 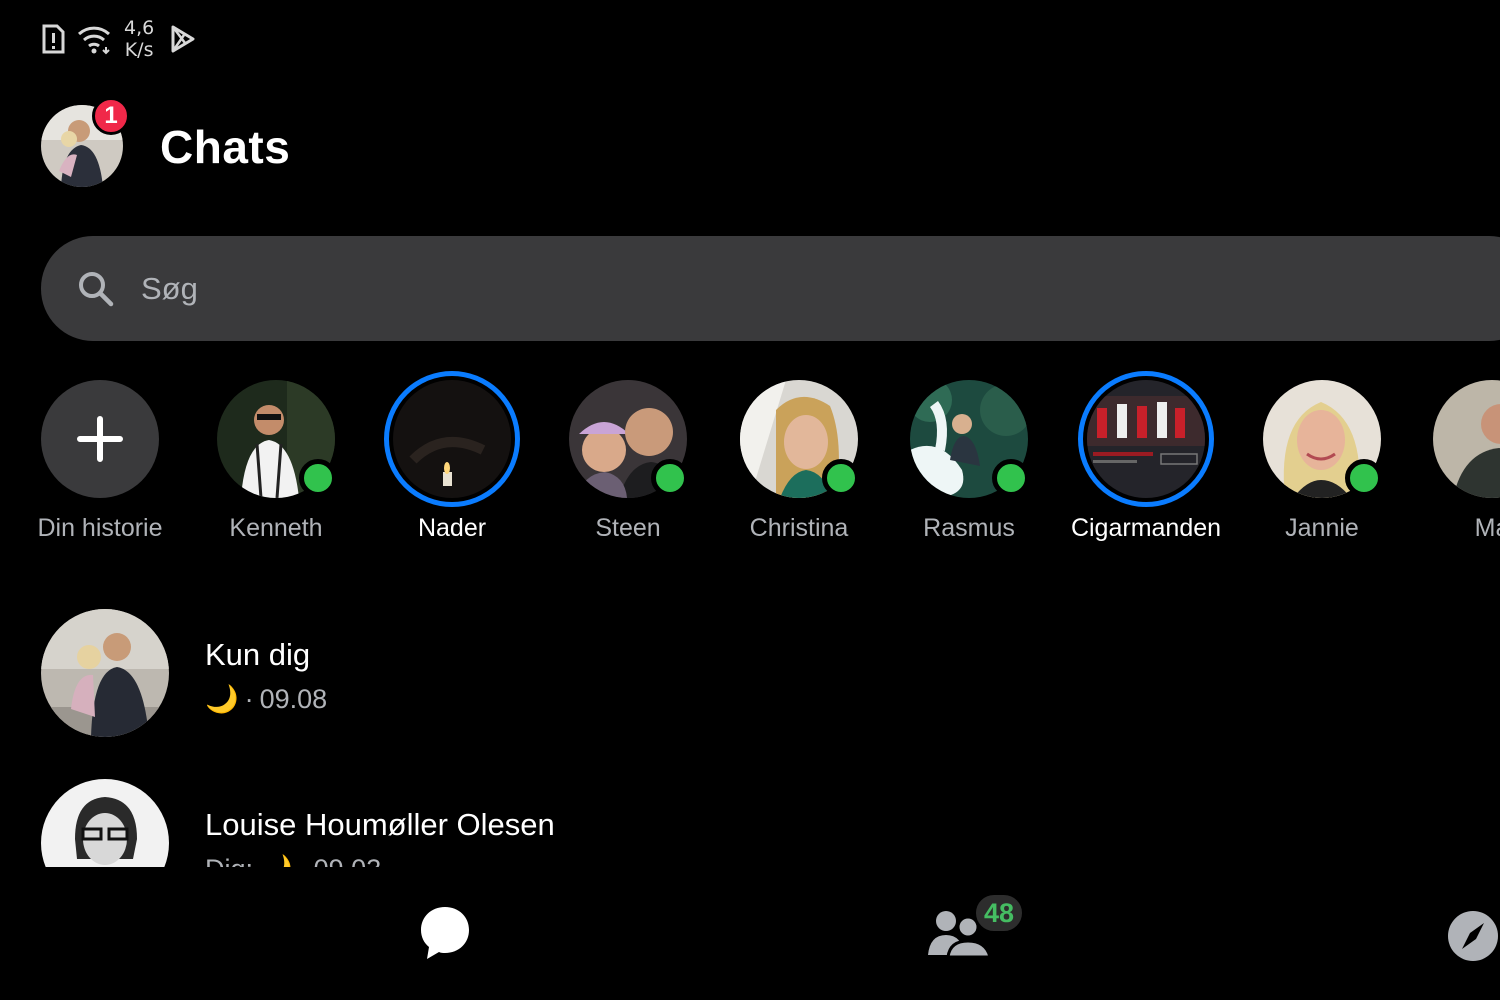 What do you see at coordinates (969, 528) in the screenshot?
I see `story-name: Rasmus` at bounding box center [969, 528].